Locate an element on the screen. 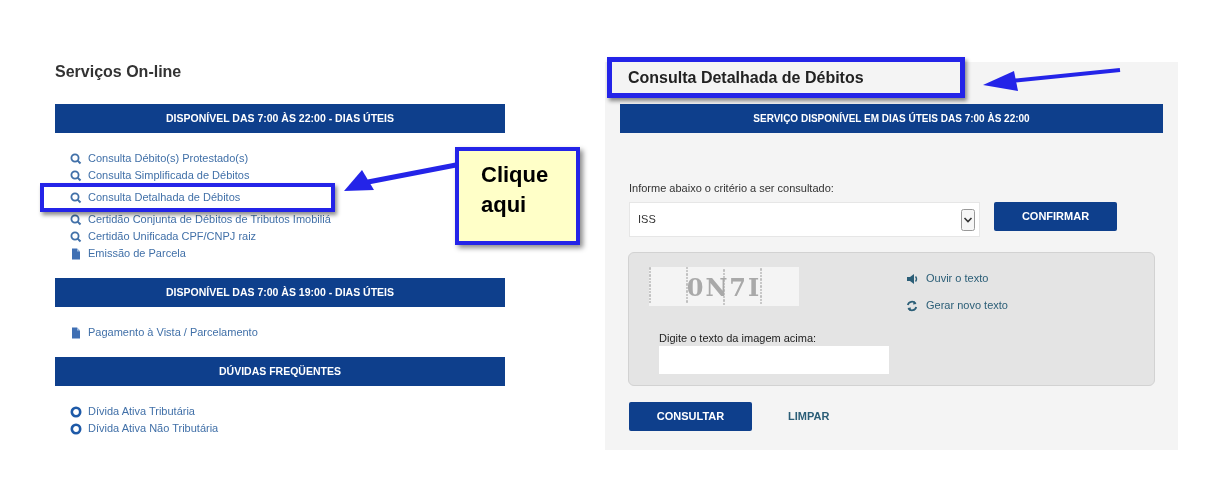  service-link: Dívida Ativa Não Tributária is located at coordinates (153, 428).